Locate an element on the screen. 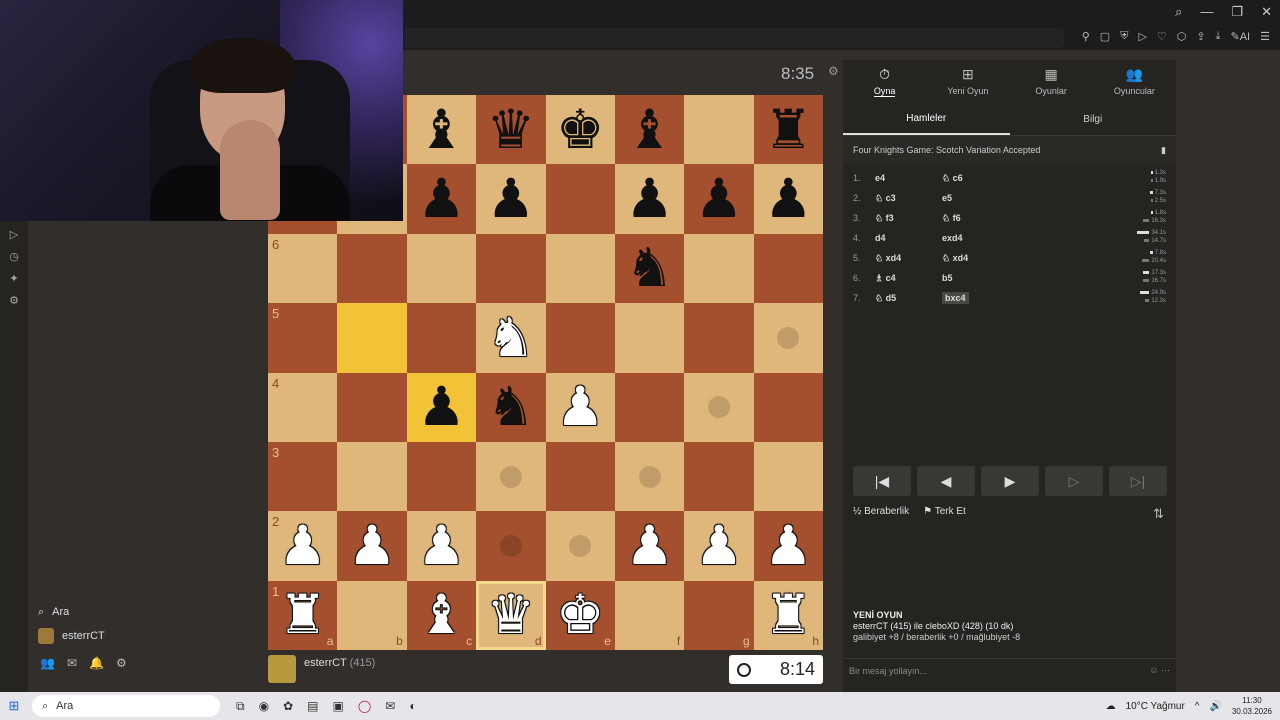 The image size is (1280, 720). square-d3 is located at coordinates (511, 476).